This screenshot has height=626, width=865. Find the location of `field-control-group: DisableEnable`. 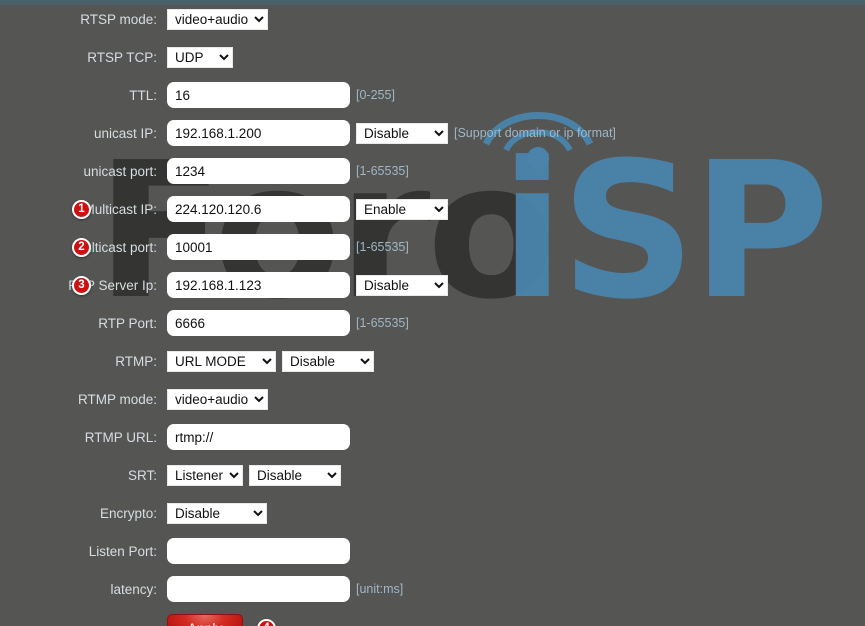

field-control-group: DisableEnable is located at coordinates (307, 285).